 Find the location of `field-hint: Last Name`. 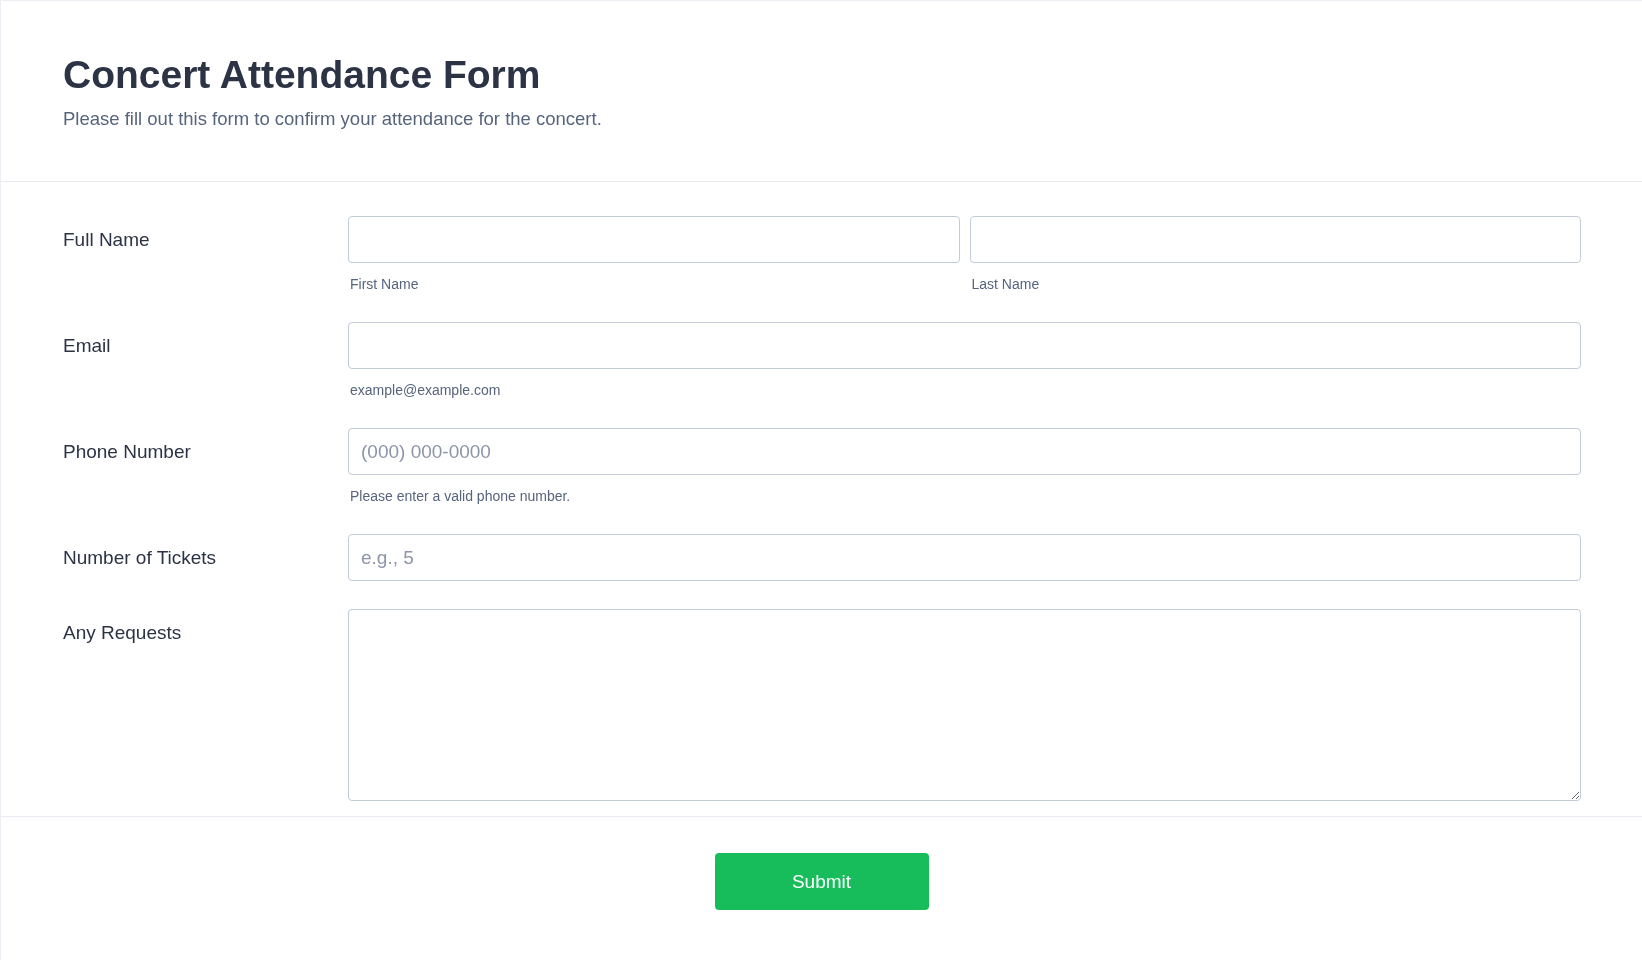

field-hint: Last Name is located at coordinates (1005, 284).